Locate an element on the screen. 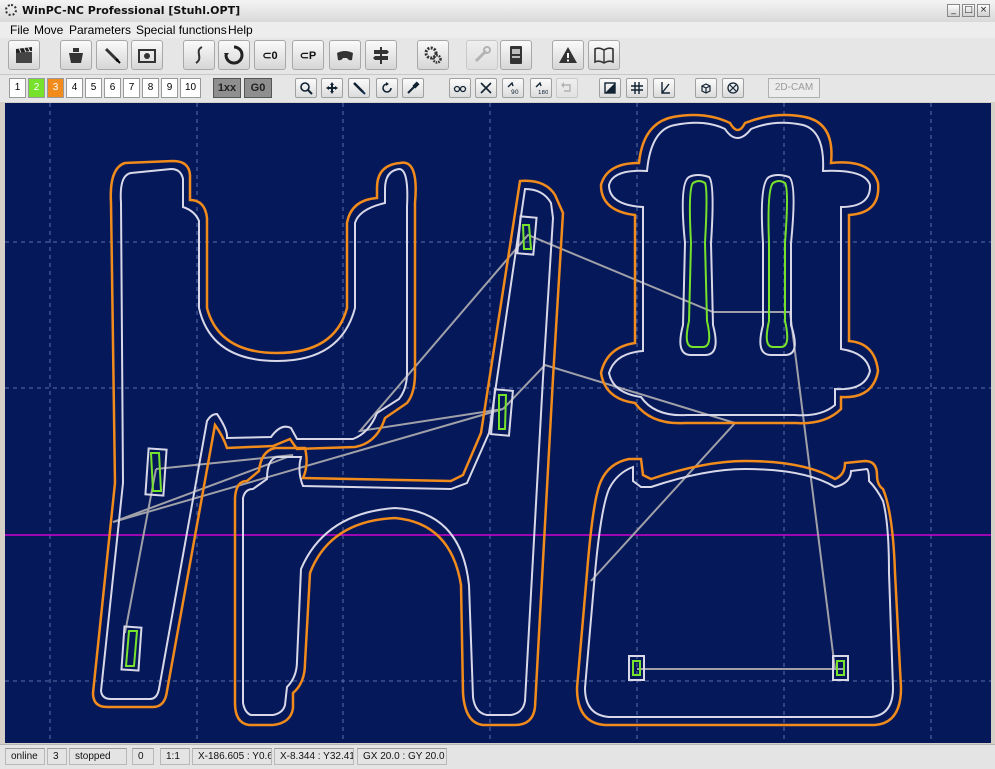  rotate-180-icon: 180 is located at coordinates (541, 88).